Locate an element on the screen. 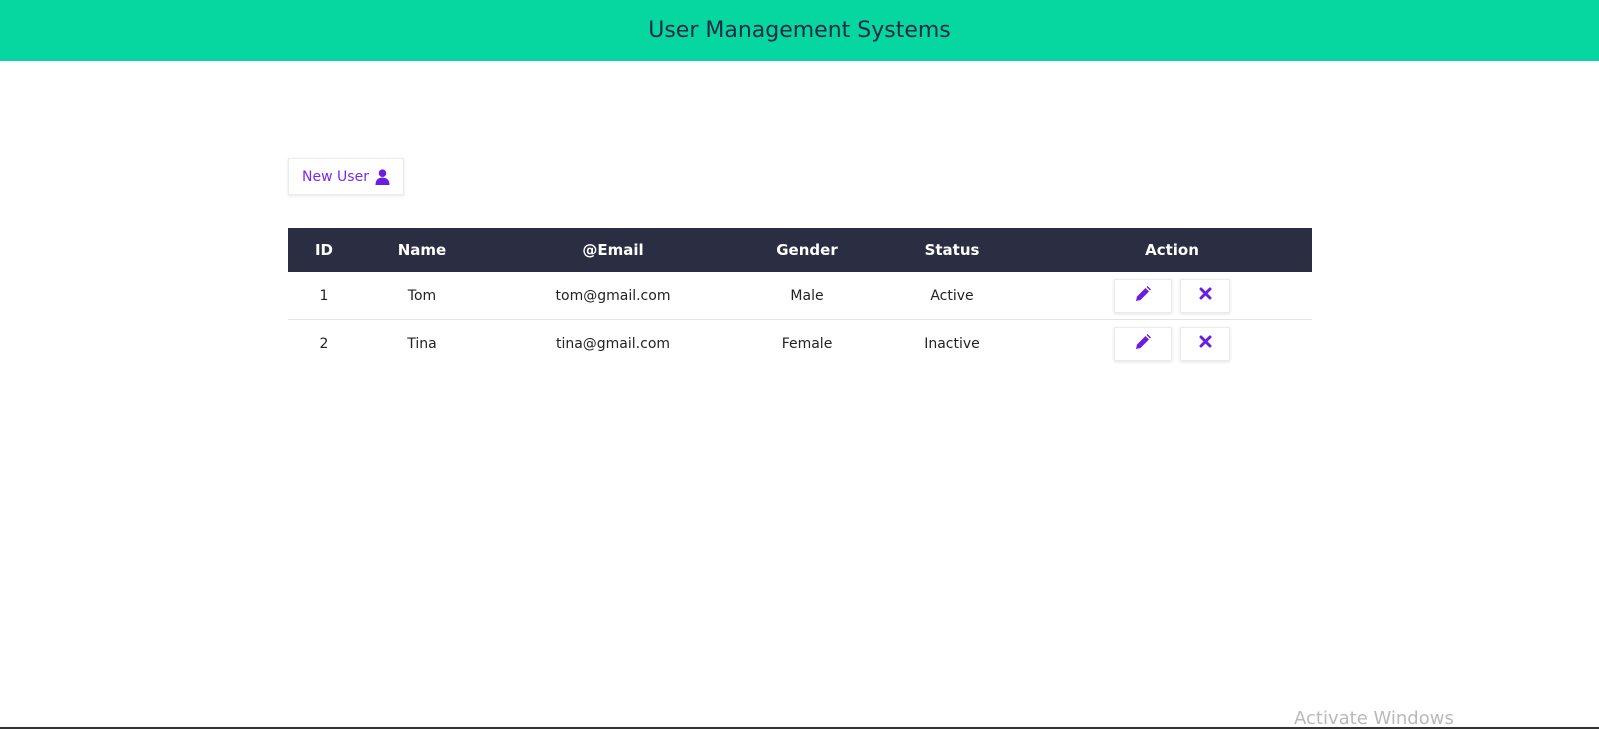 This screenshot has width=1599, height=729. new-user-label: New User is located at coordinates (335, 176).